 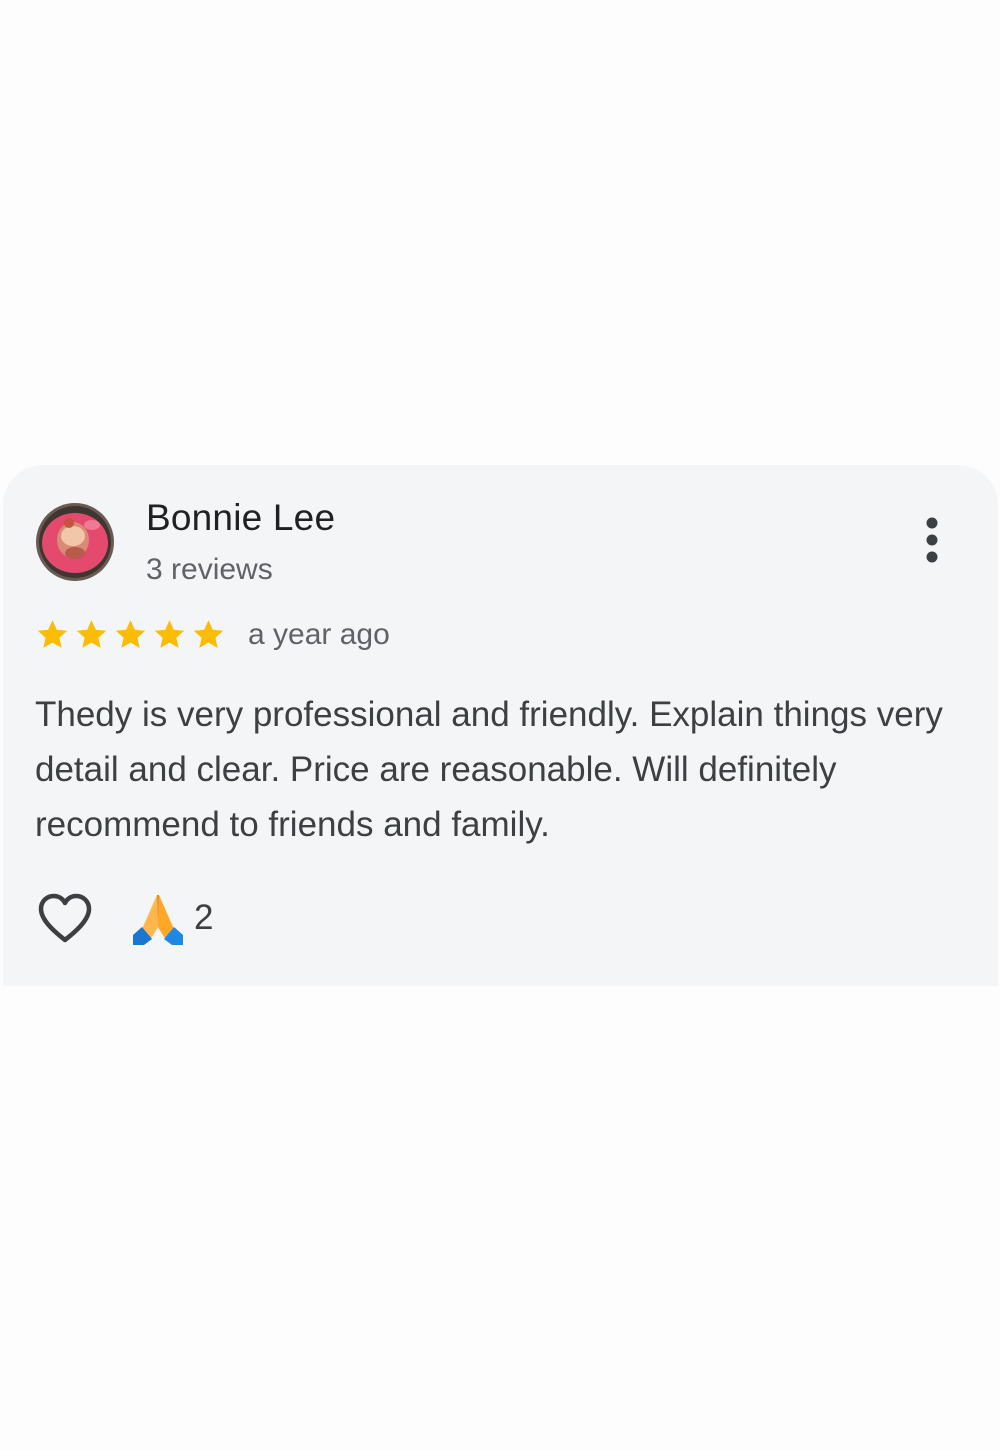 I want to click on more-options-icon, so click(x=932, y=540).